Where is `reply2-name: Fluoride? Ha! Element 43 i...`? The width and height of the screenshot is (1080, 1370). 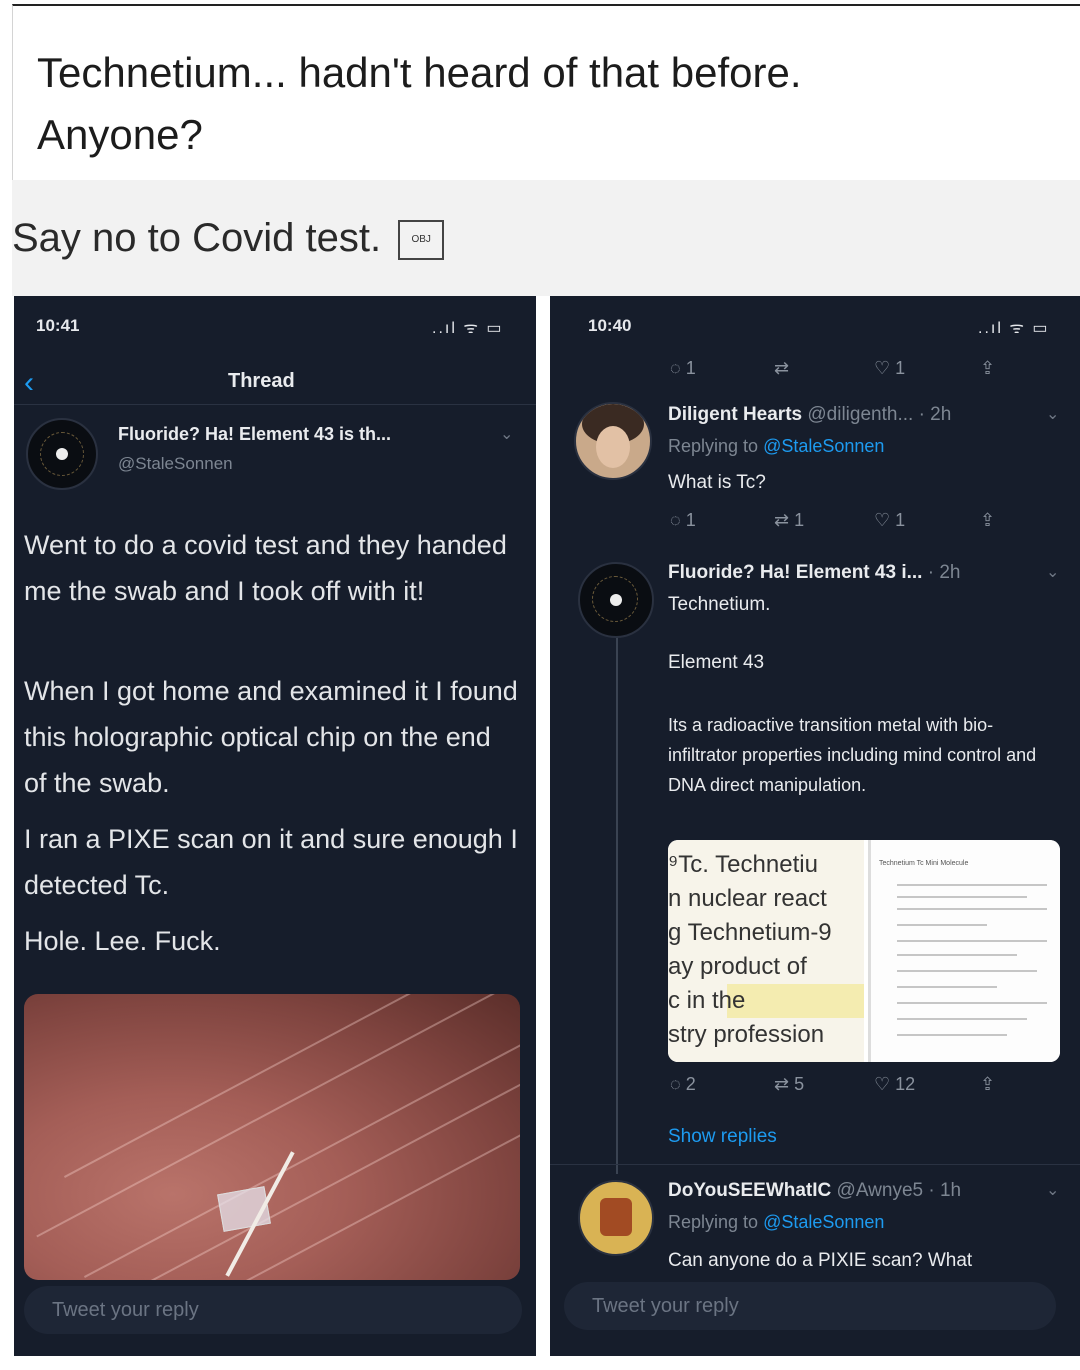
reply2-name: Fluoride? Ha! Element 43 i... is located at coordinates (795, 572).